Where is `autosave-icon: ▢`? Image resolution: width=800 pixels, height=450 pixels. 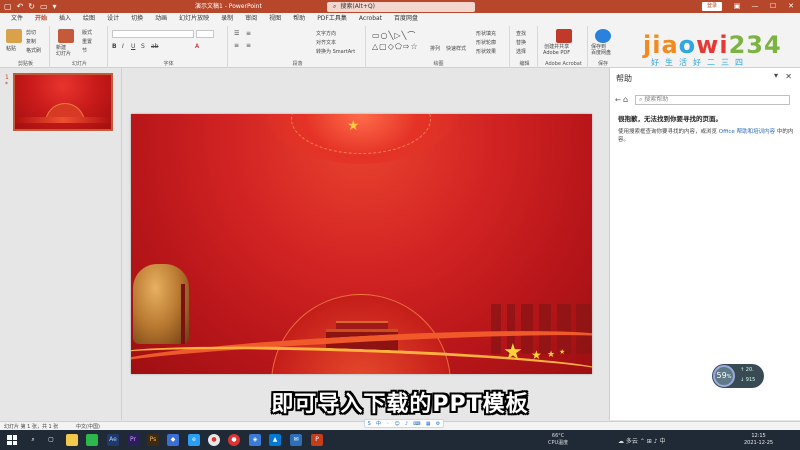 autosave-icon: ▢ is located at coordinates (8, 6).